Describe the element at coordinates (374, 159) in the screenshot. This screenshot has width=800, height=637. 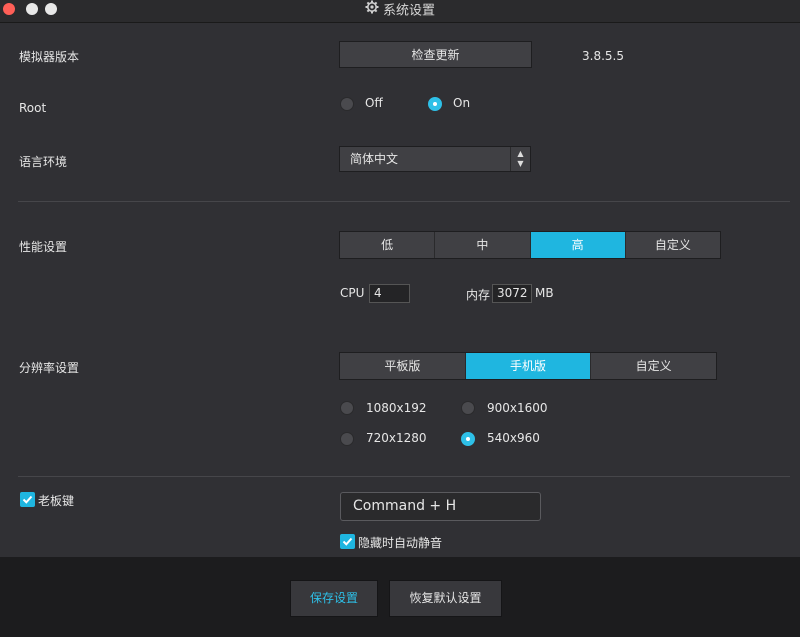
I see `language-select-value: 简体中文` at that location.